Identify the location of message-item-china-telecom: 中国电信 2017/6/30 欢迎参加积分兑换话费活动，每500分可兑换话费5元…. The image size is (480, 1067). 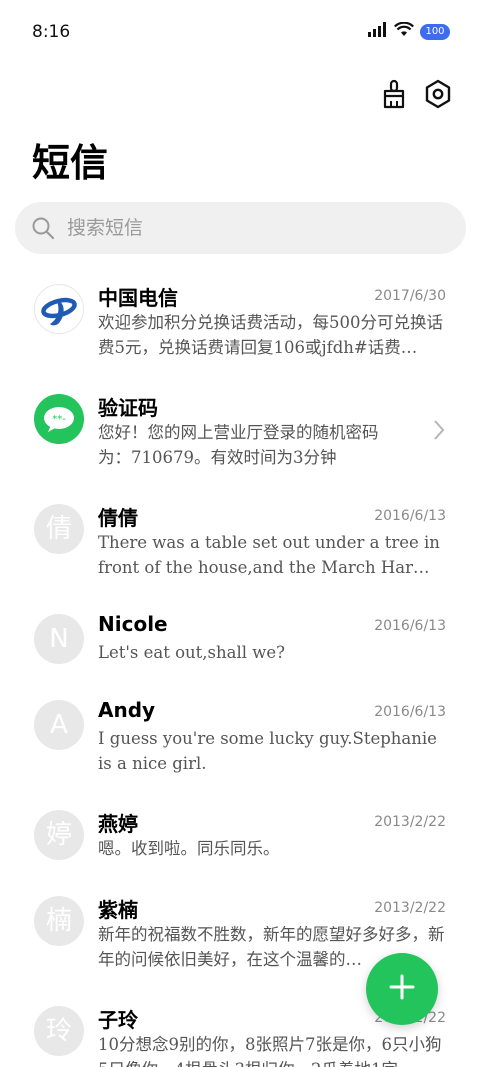
(240, 322).